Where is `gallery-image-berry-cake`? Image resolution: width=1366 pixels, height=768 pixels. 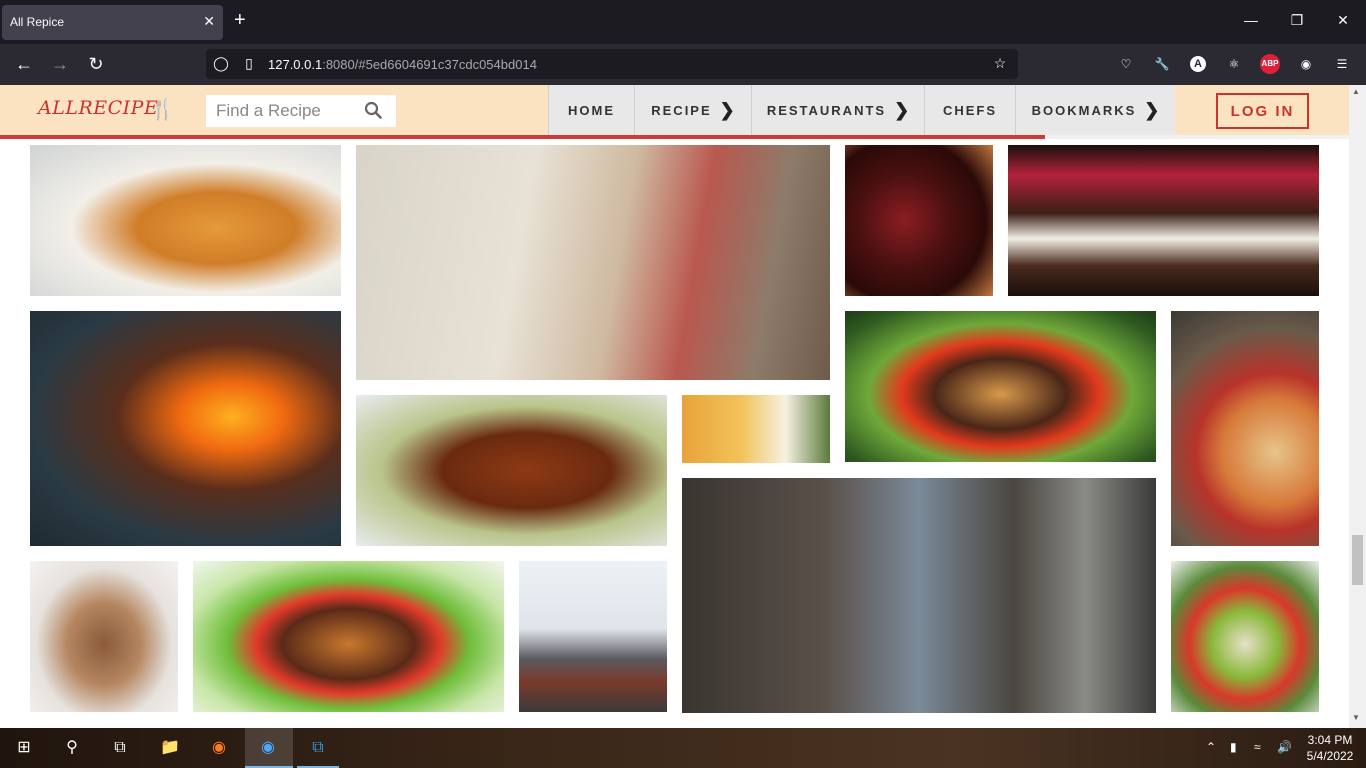
gallery-image-berry-cake is located at coordinates (1163, 220).